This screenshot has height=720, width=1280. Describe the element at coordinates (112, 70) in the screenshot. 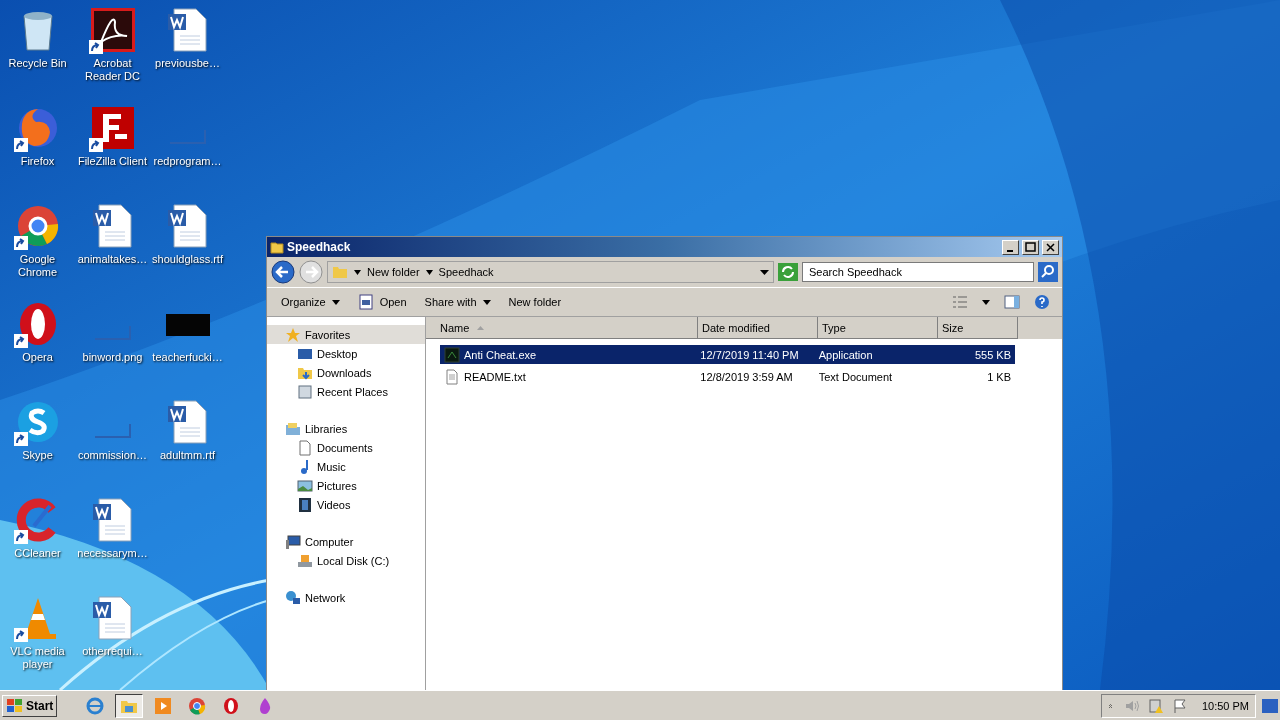

I see `icon-label: Acrobat Reader DC` at that location.